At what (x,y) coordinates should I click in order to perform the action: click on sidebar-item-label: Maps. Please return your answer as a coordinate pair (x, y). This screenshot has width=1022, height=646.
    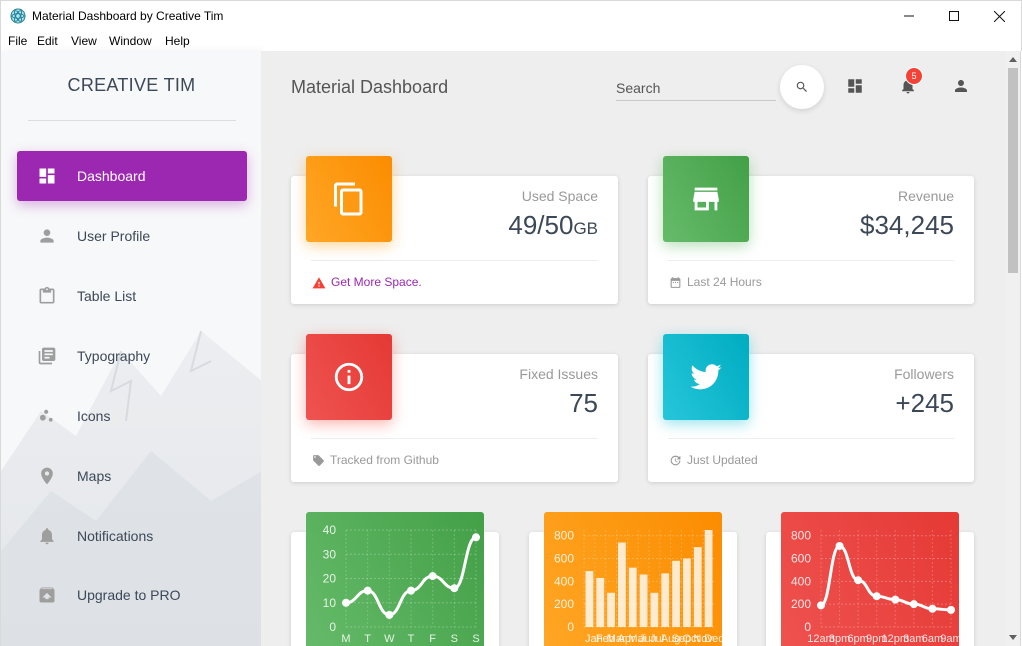
    Looking at the image, I should click on (94, 476).